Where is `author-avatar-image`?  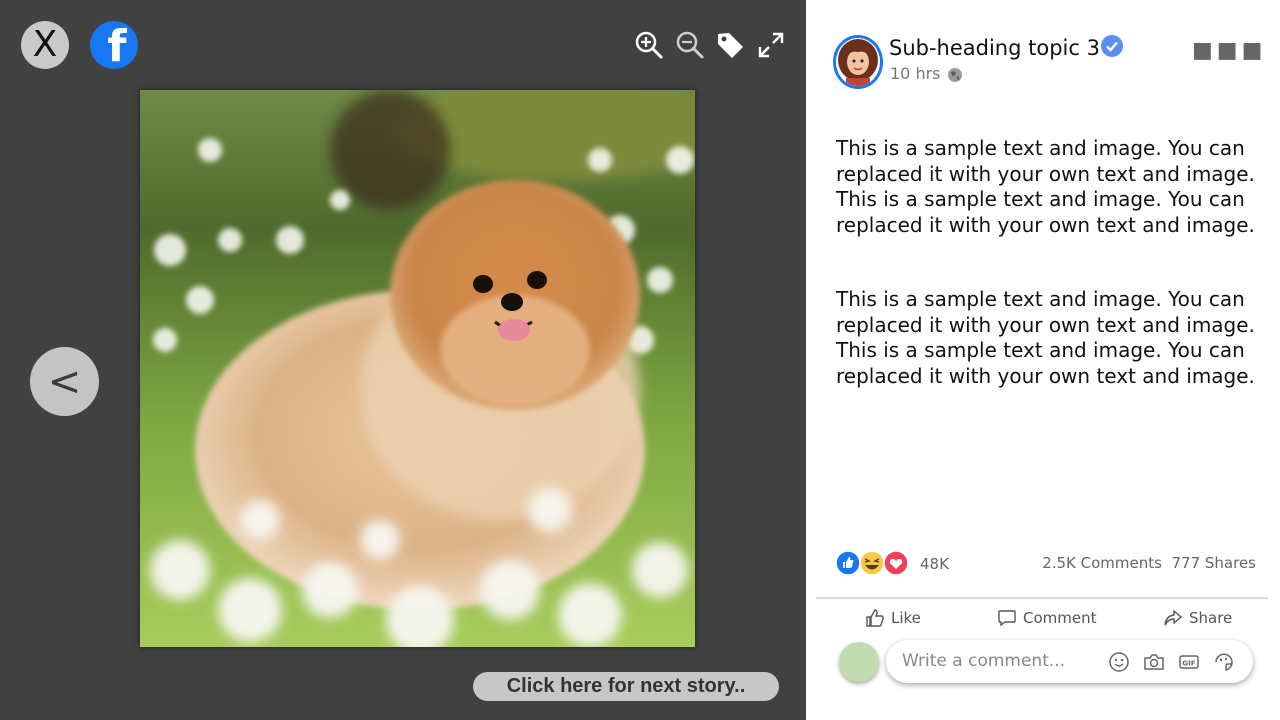 author-avatar-image is located at coordinates (858, 62).